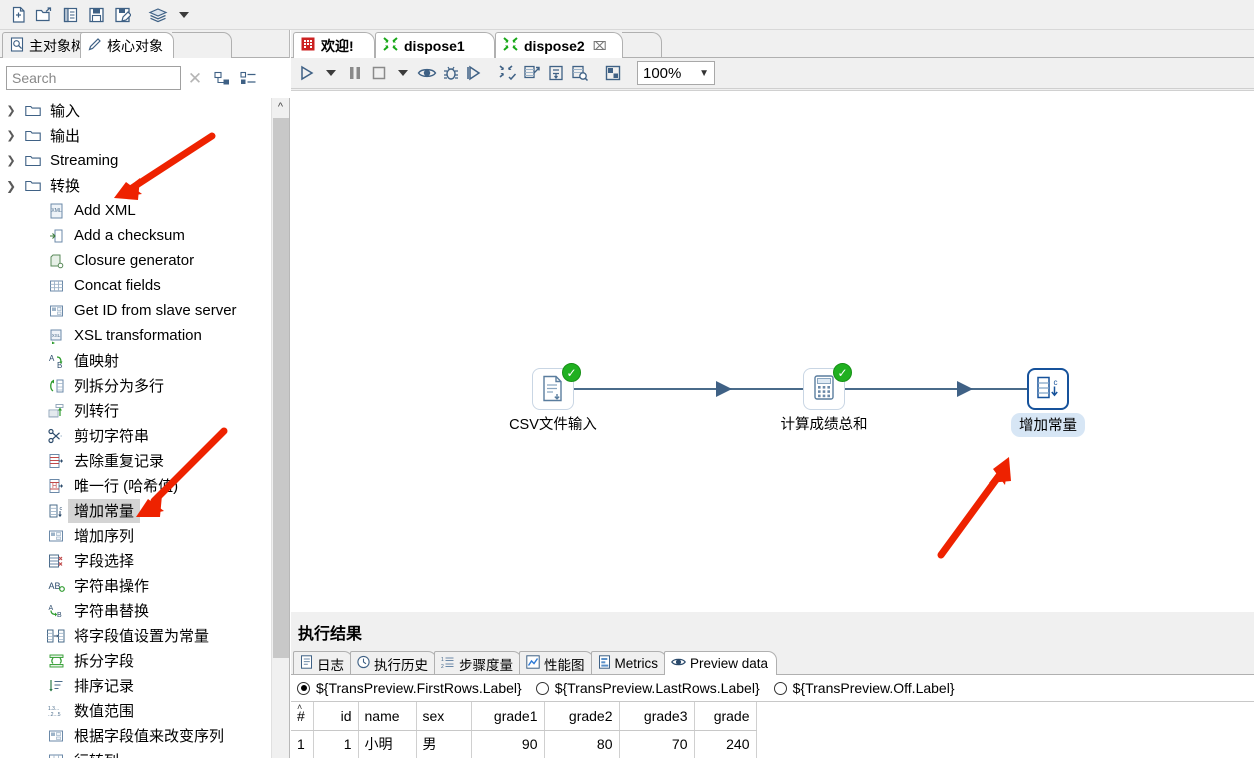 This screenshot has width=1254, height=758. Describe the element at coordinates (131, 753) in the screenshot. I see `tree-item-row-normaliser: 行转列` at that location.